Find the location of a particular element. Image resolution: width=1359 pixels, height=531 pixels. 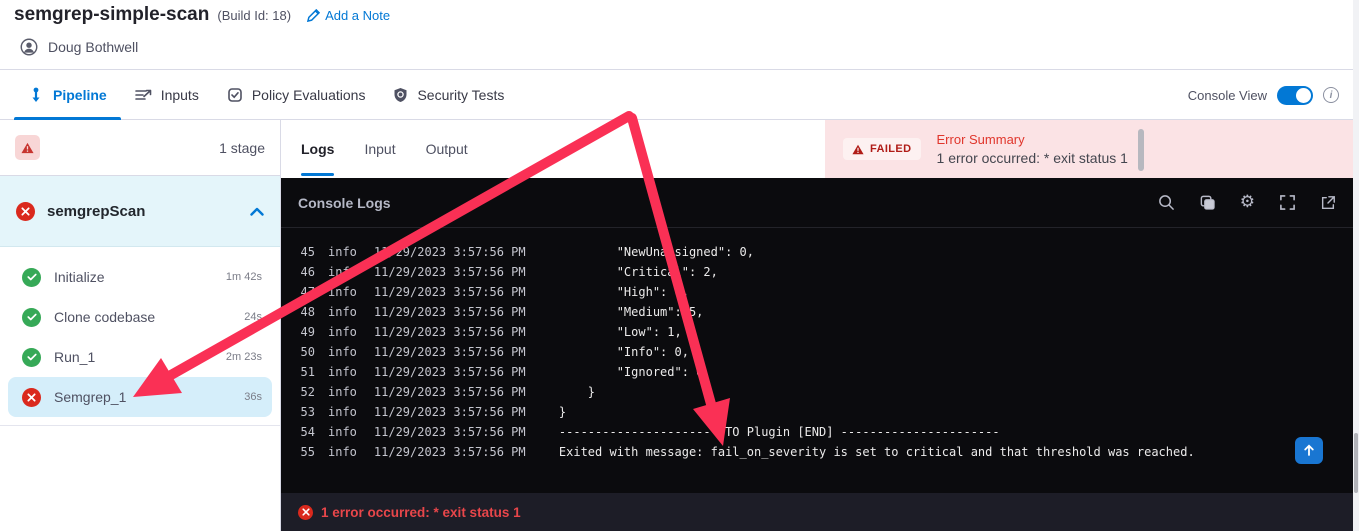

failed-stage-chip is located at coordinates (27, 147).